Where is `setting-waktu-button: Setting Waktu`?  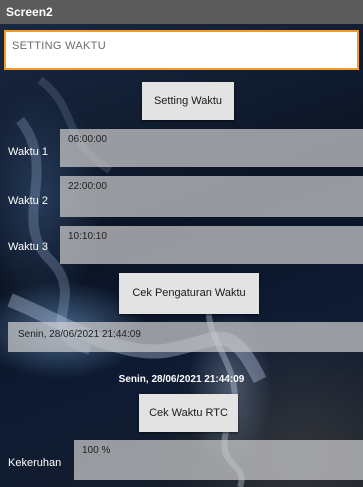
setting-waktu-button: Setting Waktu is located at coordinates (188, 101).